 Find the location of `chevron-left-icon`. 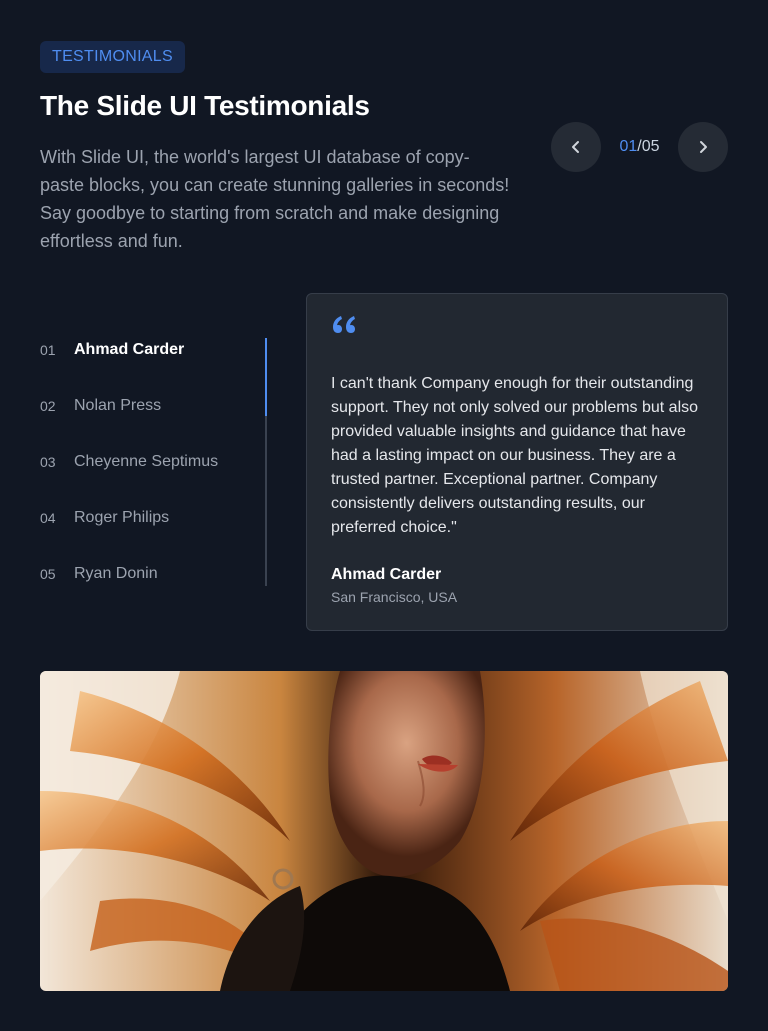

chevron-left-icon is located at coordinates (575, 147).